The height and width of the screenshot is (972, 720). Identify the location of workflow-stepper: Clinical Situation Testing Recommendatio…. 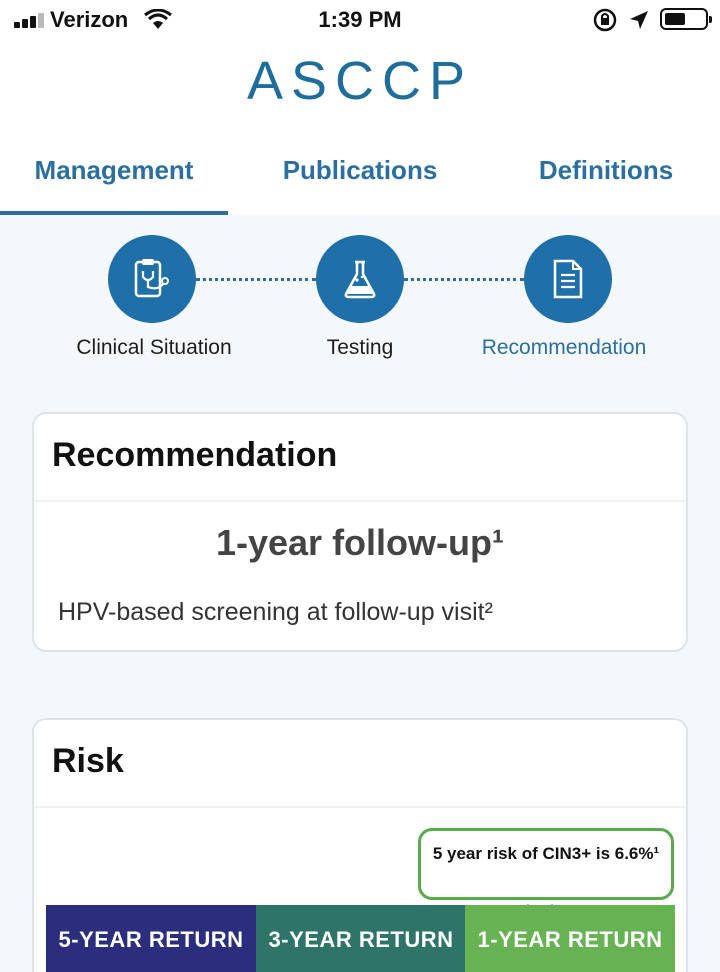
(360, 300).